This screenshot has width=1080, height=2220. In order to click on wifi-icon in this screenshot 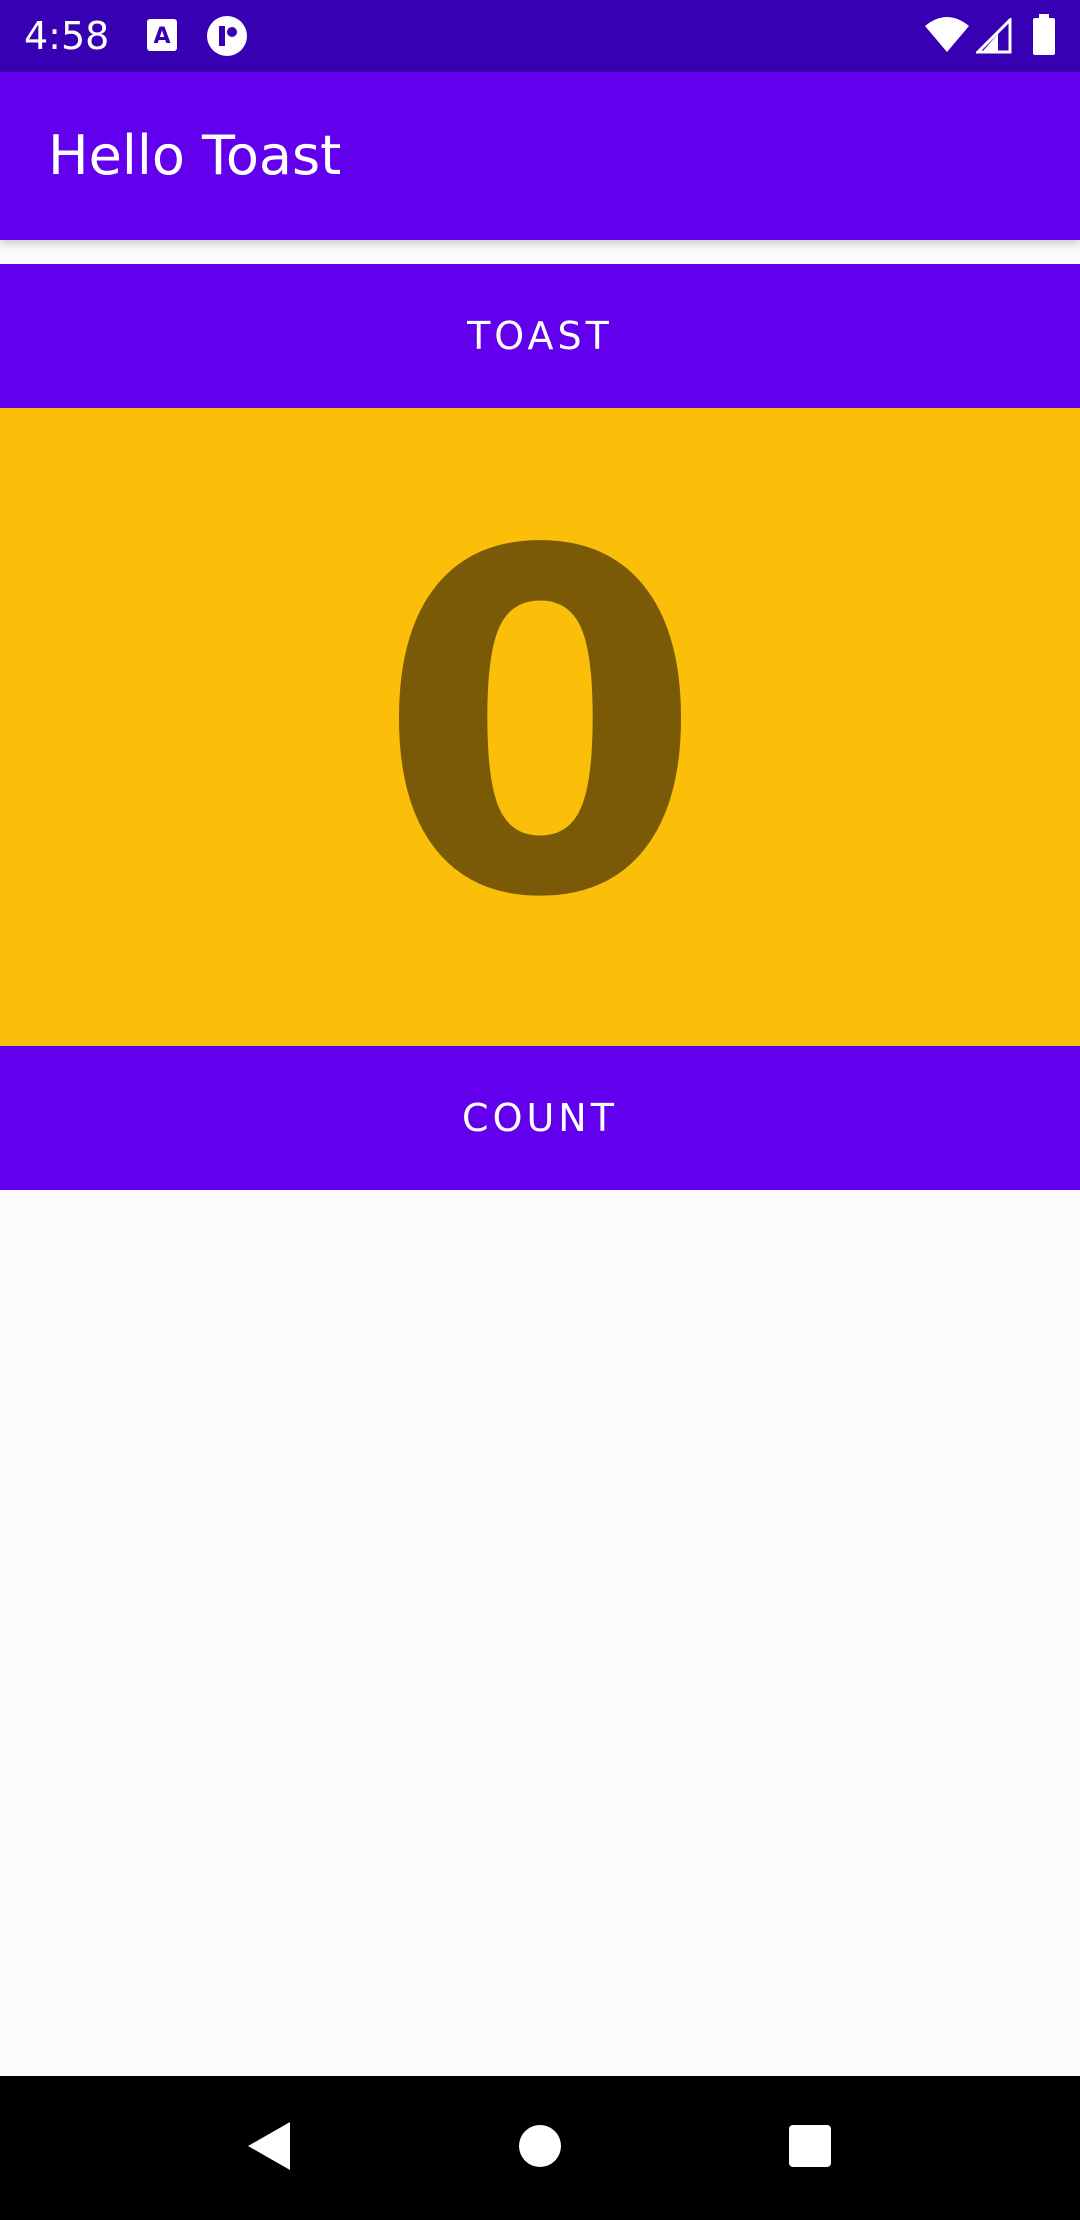, I will do `click(947, 37)`.